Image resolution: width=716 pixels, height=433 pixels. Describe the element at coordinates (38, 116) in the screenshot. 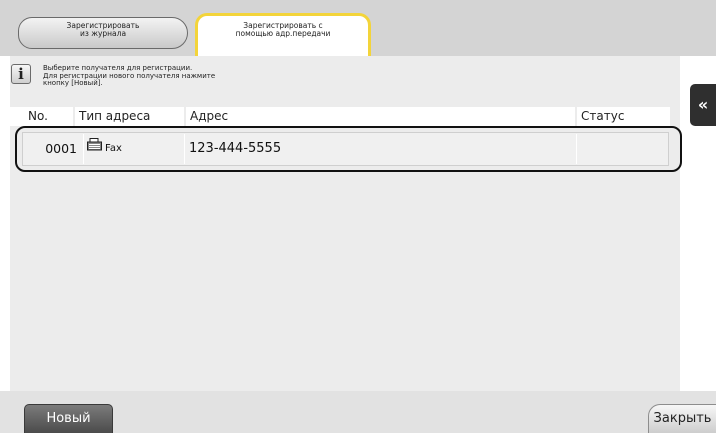

I see `column-header-no: No.` at that location.